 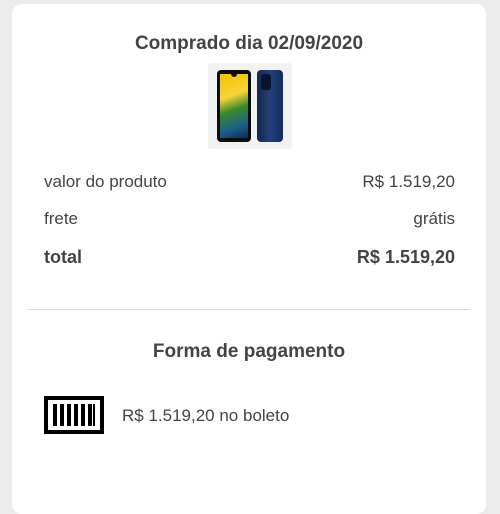 I want to click on shipping-value: grátis, so click(x=434, y=218).